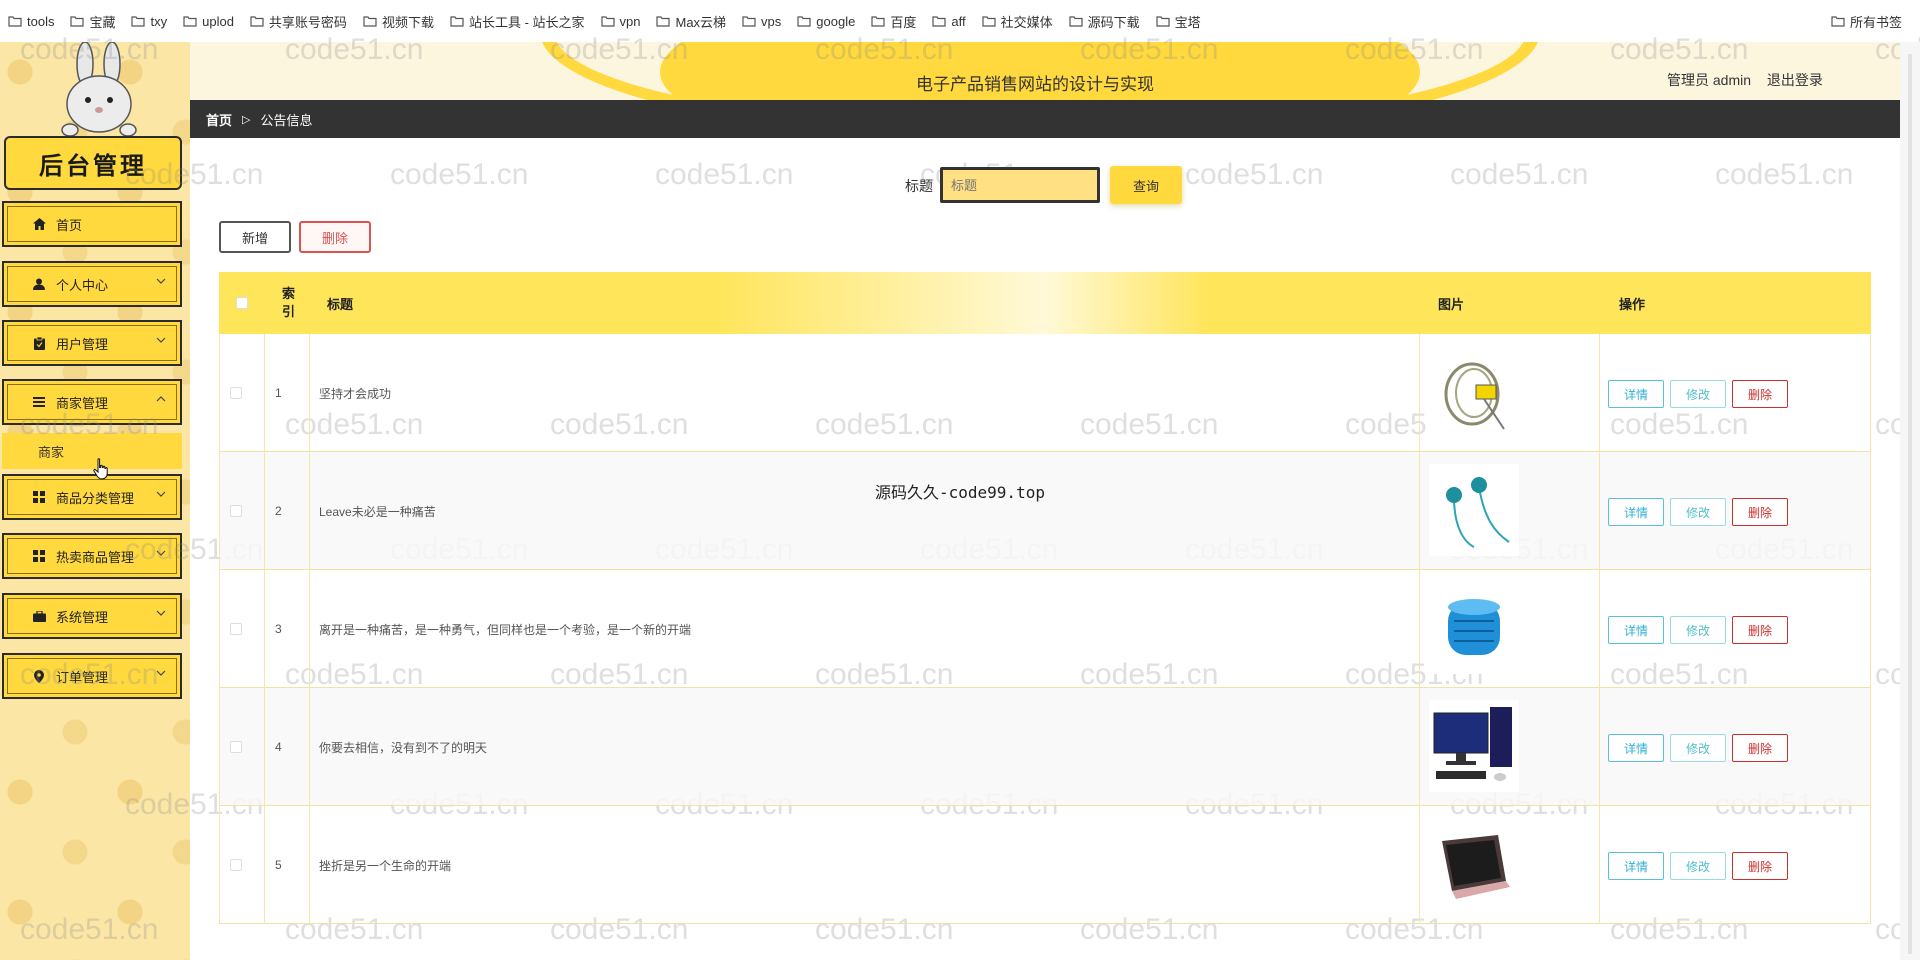 The height and width of the screenshot is (960, 1920). Describe the element at coordinates (1751, 80) in the screenshot. I see `user-area: 管理员 admin 退出登录` at that location.